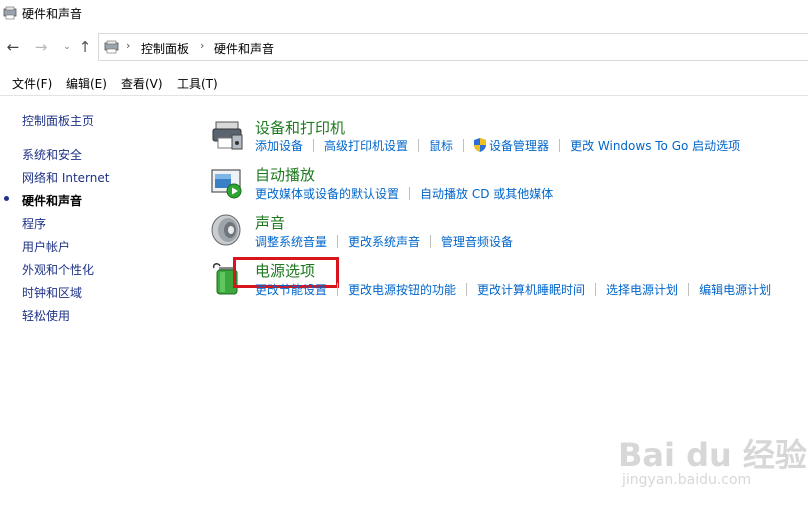  I want to click on category-links-sound: 调整系统音量 更改系统声音 管理音频设备, so click(384, 241).